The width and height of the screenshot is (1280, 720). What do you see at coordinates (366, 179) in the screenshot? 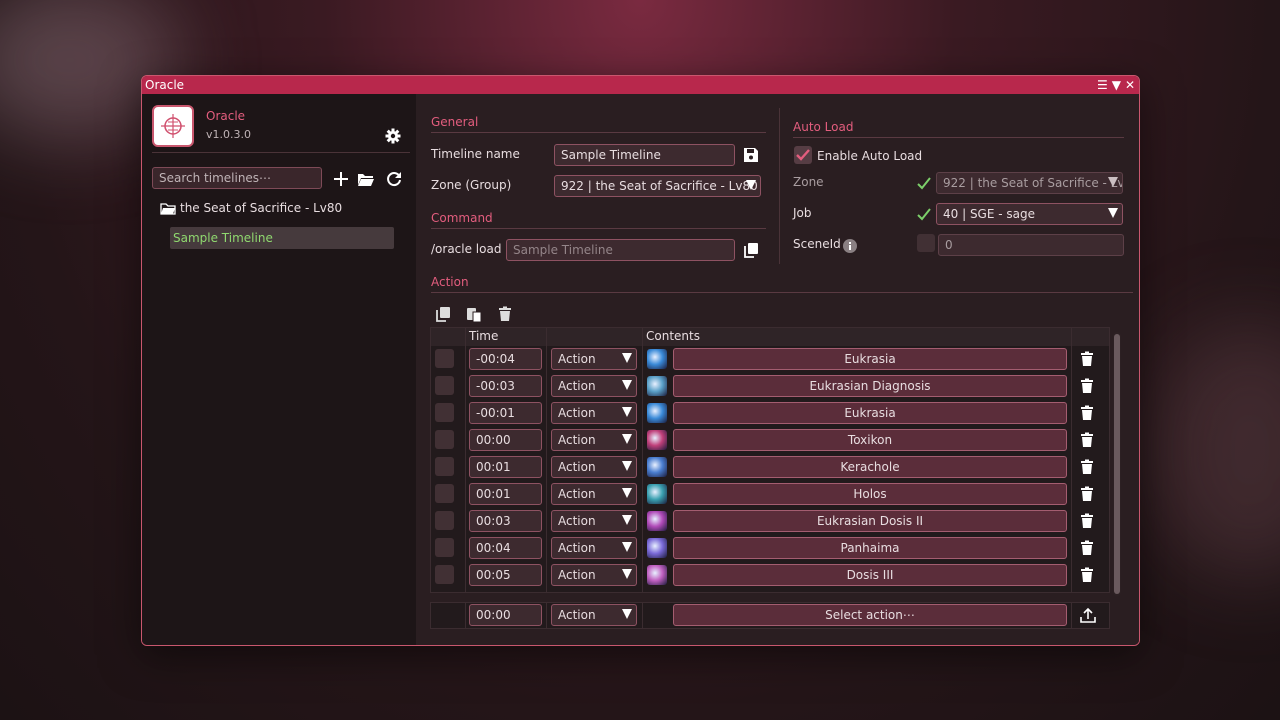
I see `folder-open-icon` at bounding box center [366, 179].